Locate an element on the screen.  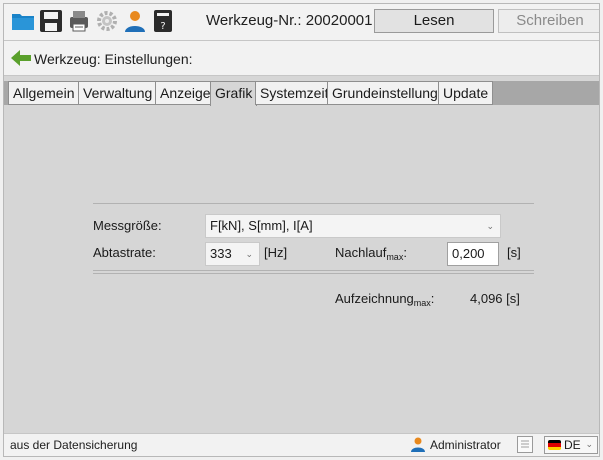
toolbar: ? Werkzeug-Nr.: 20020001 Lesen Schreiben is located at coordinates (301, 22).